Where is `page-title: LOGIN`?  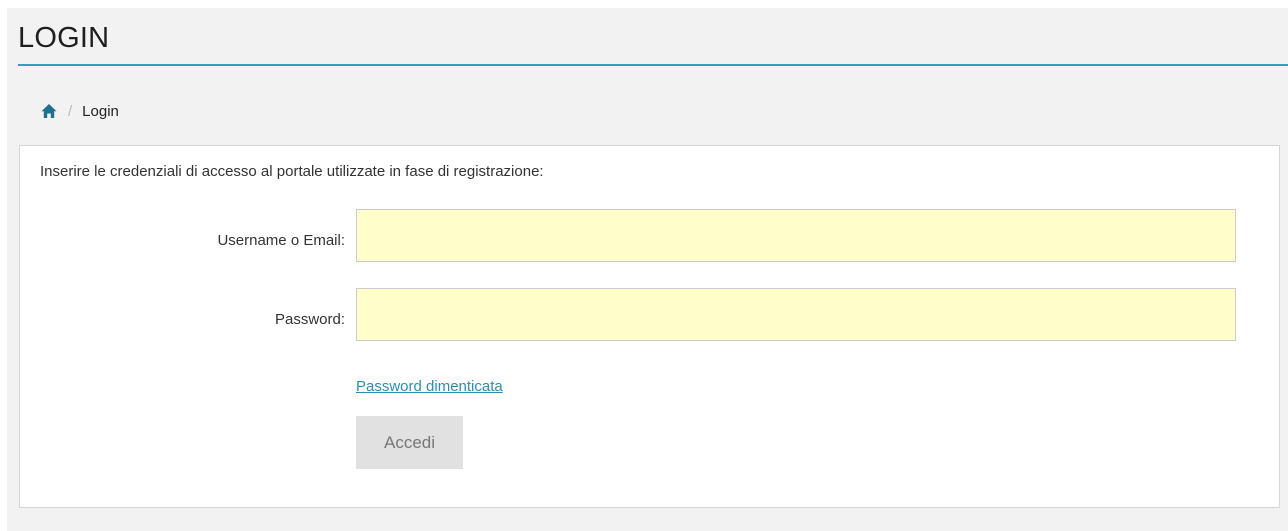 page-title: LOGIN is located at coordinates (64, 38).